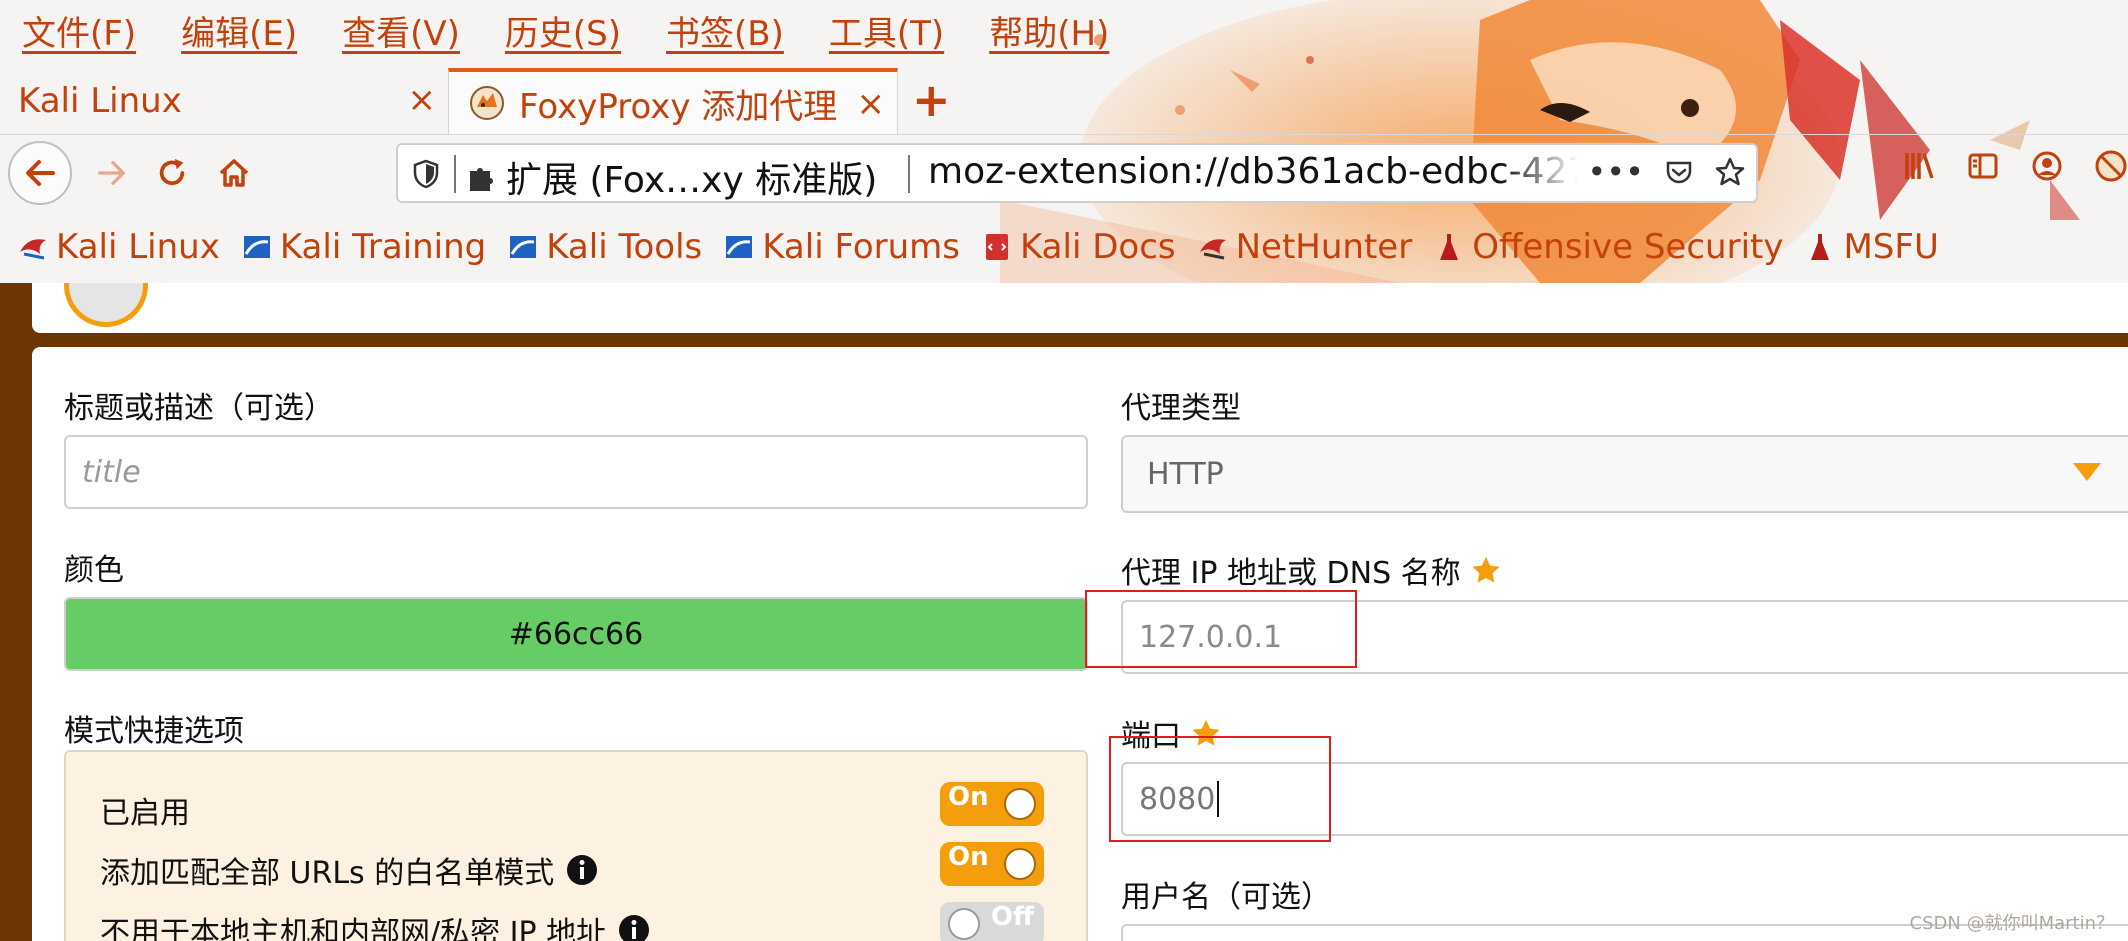  What do you see at coordinates (563, 34) in the screenshot?
I see `menu-history: 历史(S)` at bounding box center [563, 34].